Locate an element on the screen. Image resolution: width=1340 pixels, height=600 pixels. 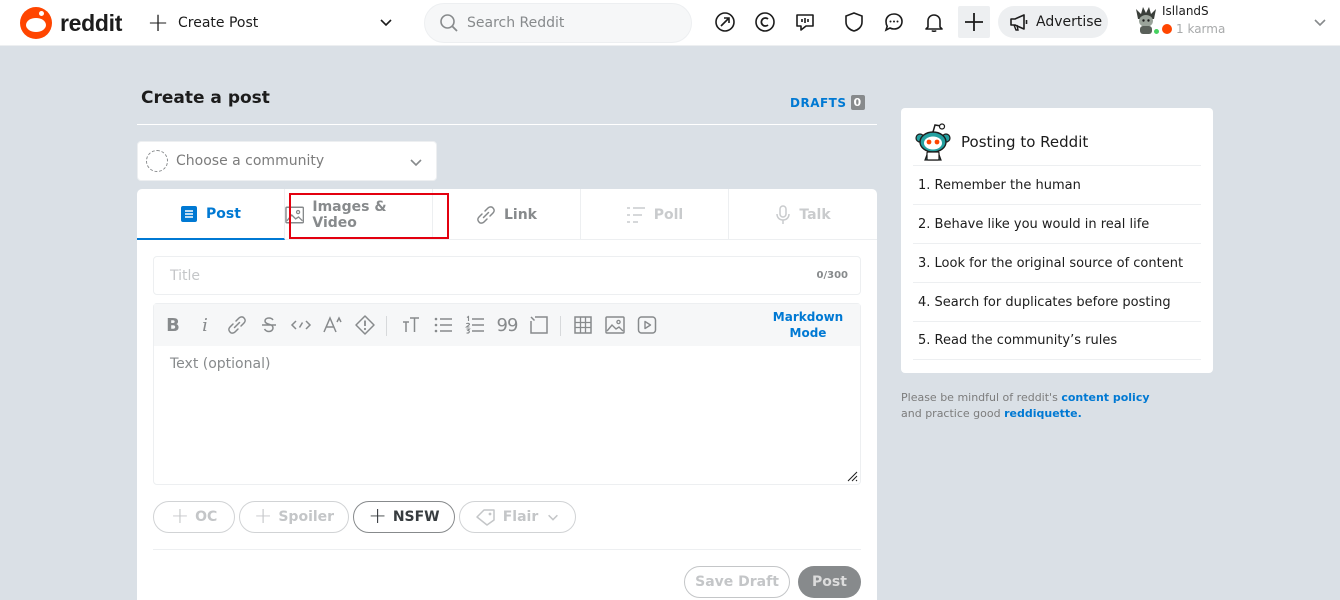
advertise-button: Advertise is located at coordinates (1053, 22).